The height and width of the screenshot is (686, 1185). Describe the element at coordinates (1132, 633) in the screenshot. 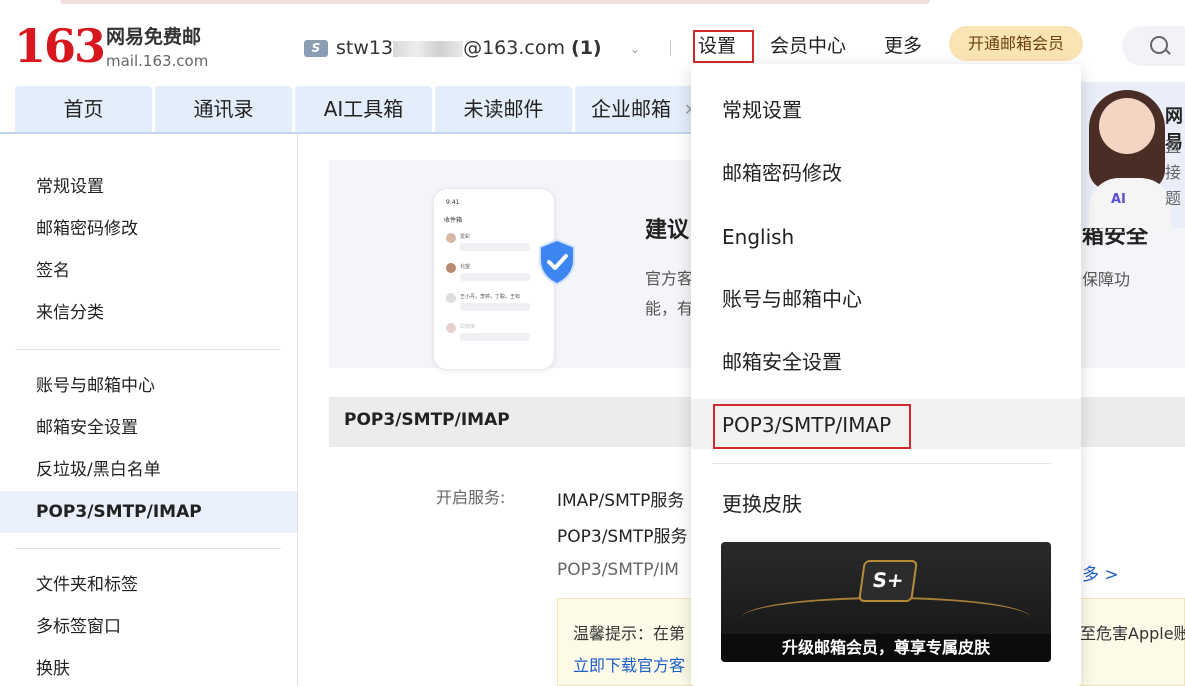

I see `tip-text-right: 至危害Apple账` at that location.